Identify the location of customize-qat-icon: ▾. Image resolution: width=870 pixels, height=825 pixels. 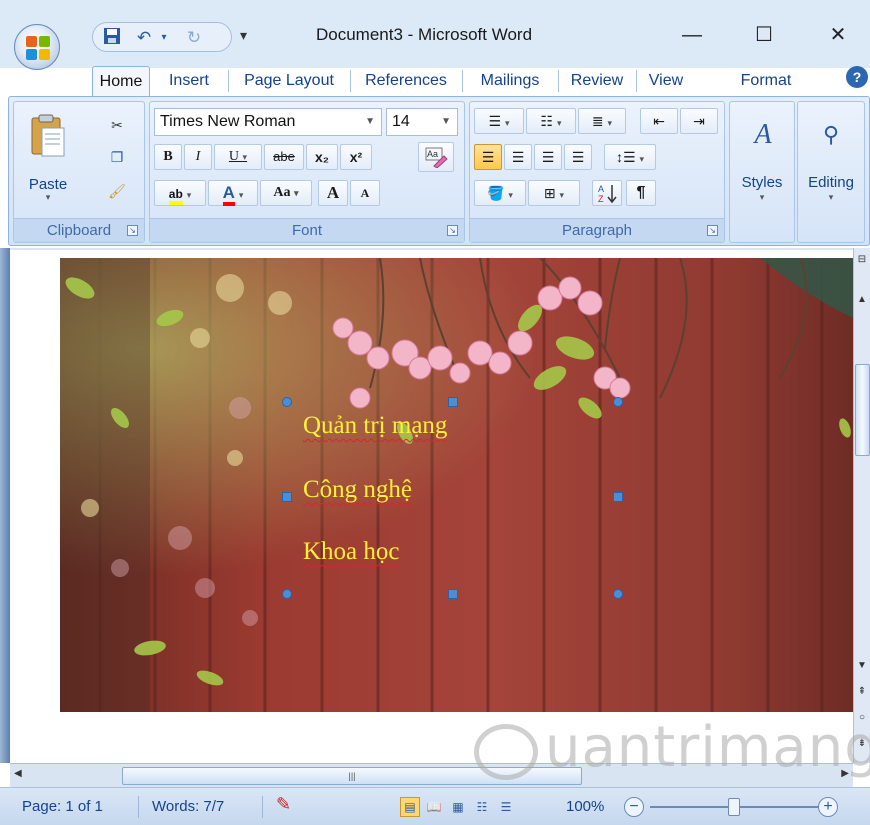
(243, 35).